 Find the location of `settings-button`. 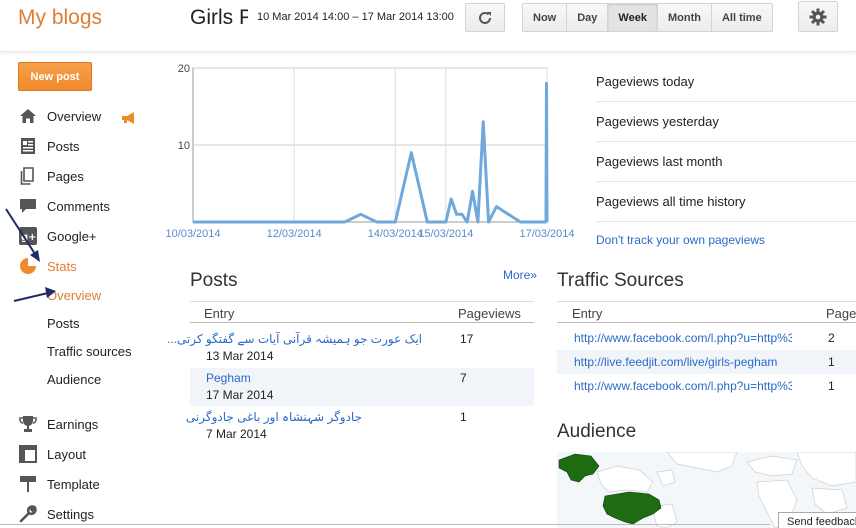

settings-button is located at coordinates (818, 16).